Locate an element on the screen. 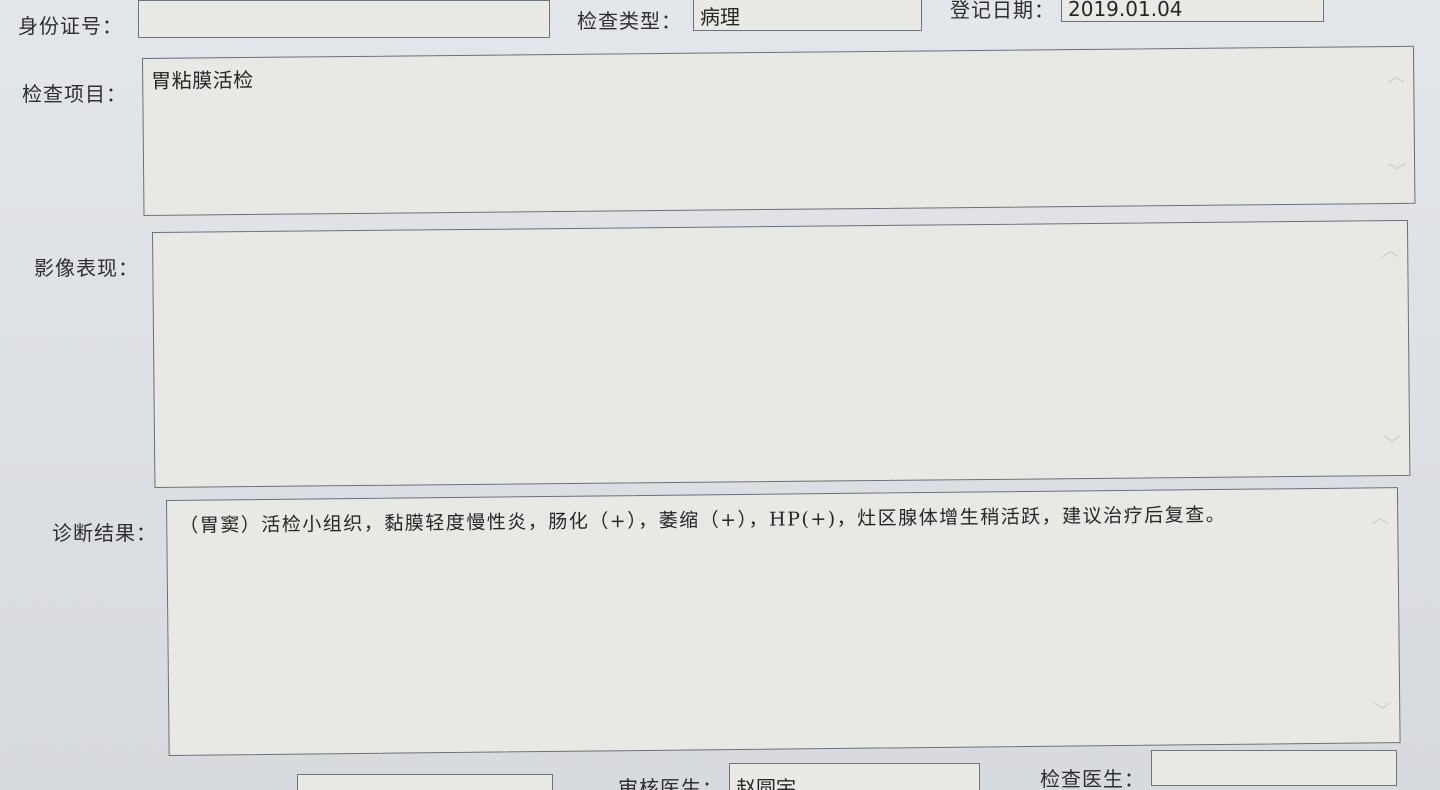 The height and width of the screenshot is (790, 1440). imaging-label: 影像表现： is located at coordinates (86, 268).